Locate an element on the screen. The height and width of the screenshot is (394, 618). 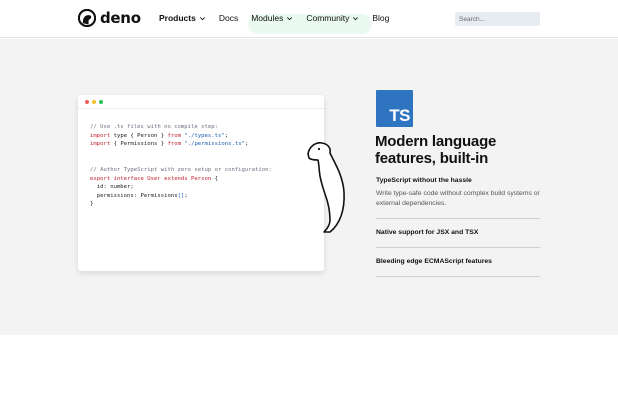
nav-item-label: Modules is located at coordinates (267, 18).